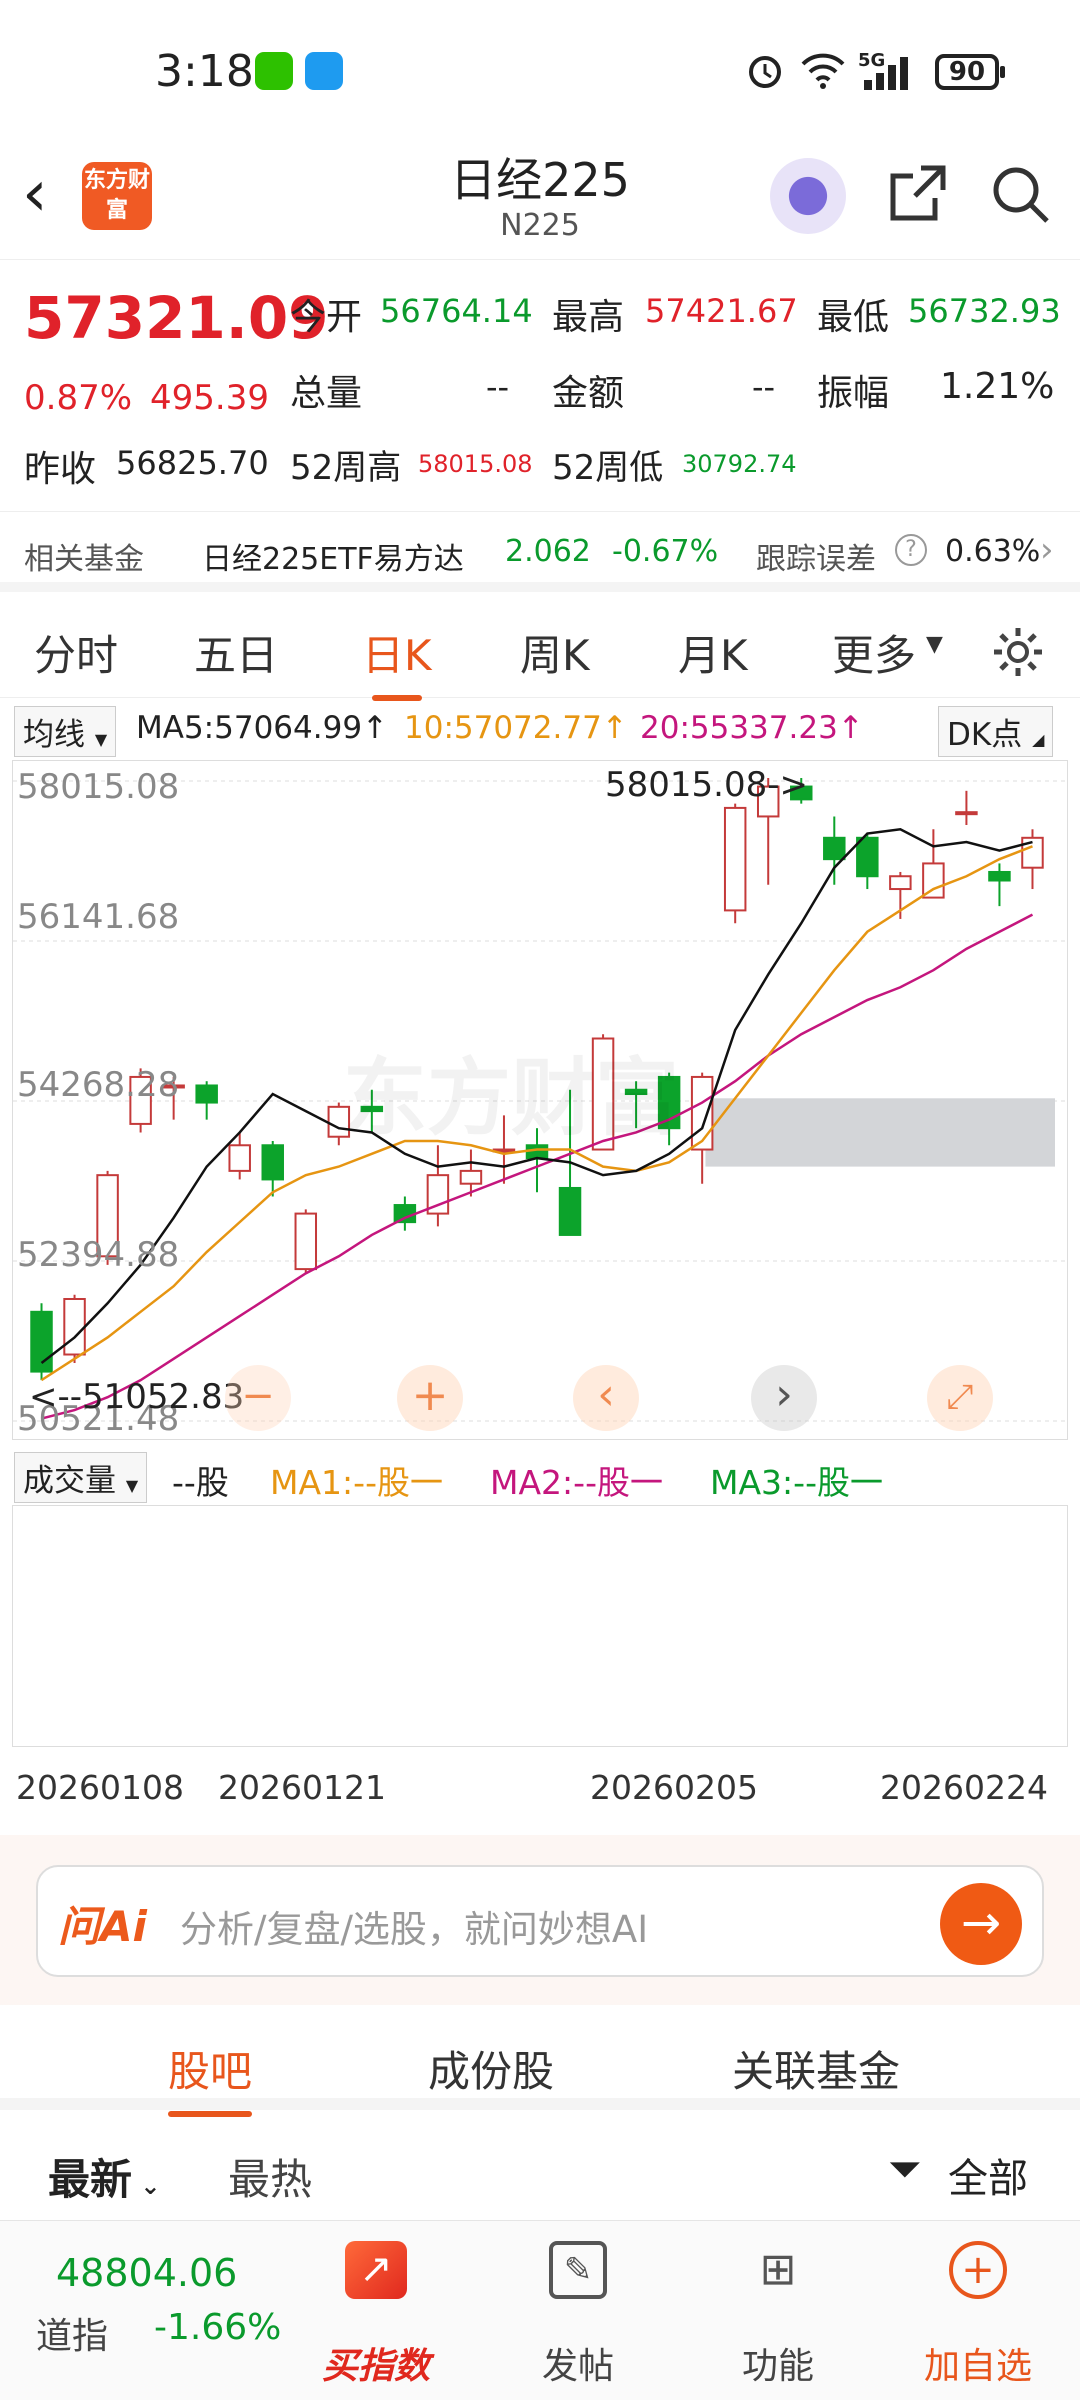 This screenshot has height=2400, width=1080. What do you see at coordinates (578, 2314) in the screenshot?
I see `nav-post: ✎ 发帖` at bounding box center [578, 2314].